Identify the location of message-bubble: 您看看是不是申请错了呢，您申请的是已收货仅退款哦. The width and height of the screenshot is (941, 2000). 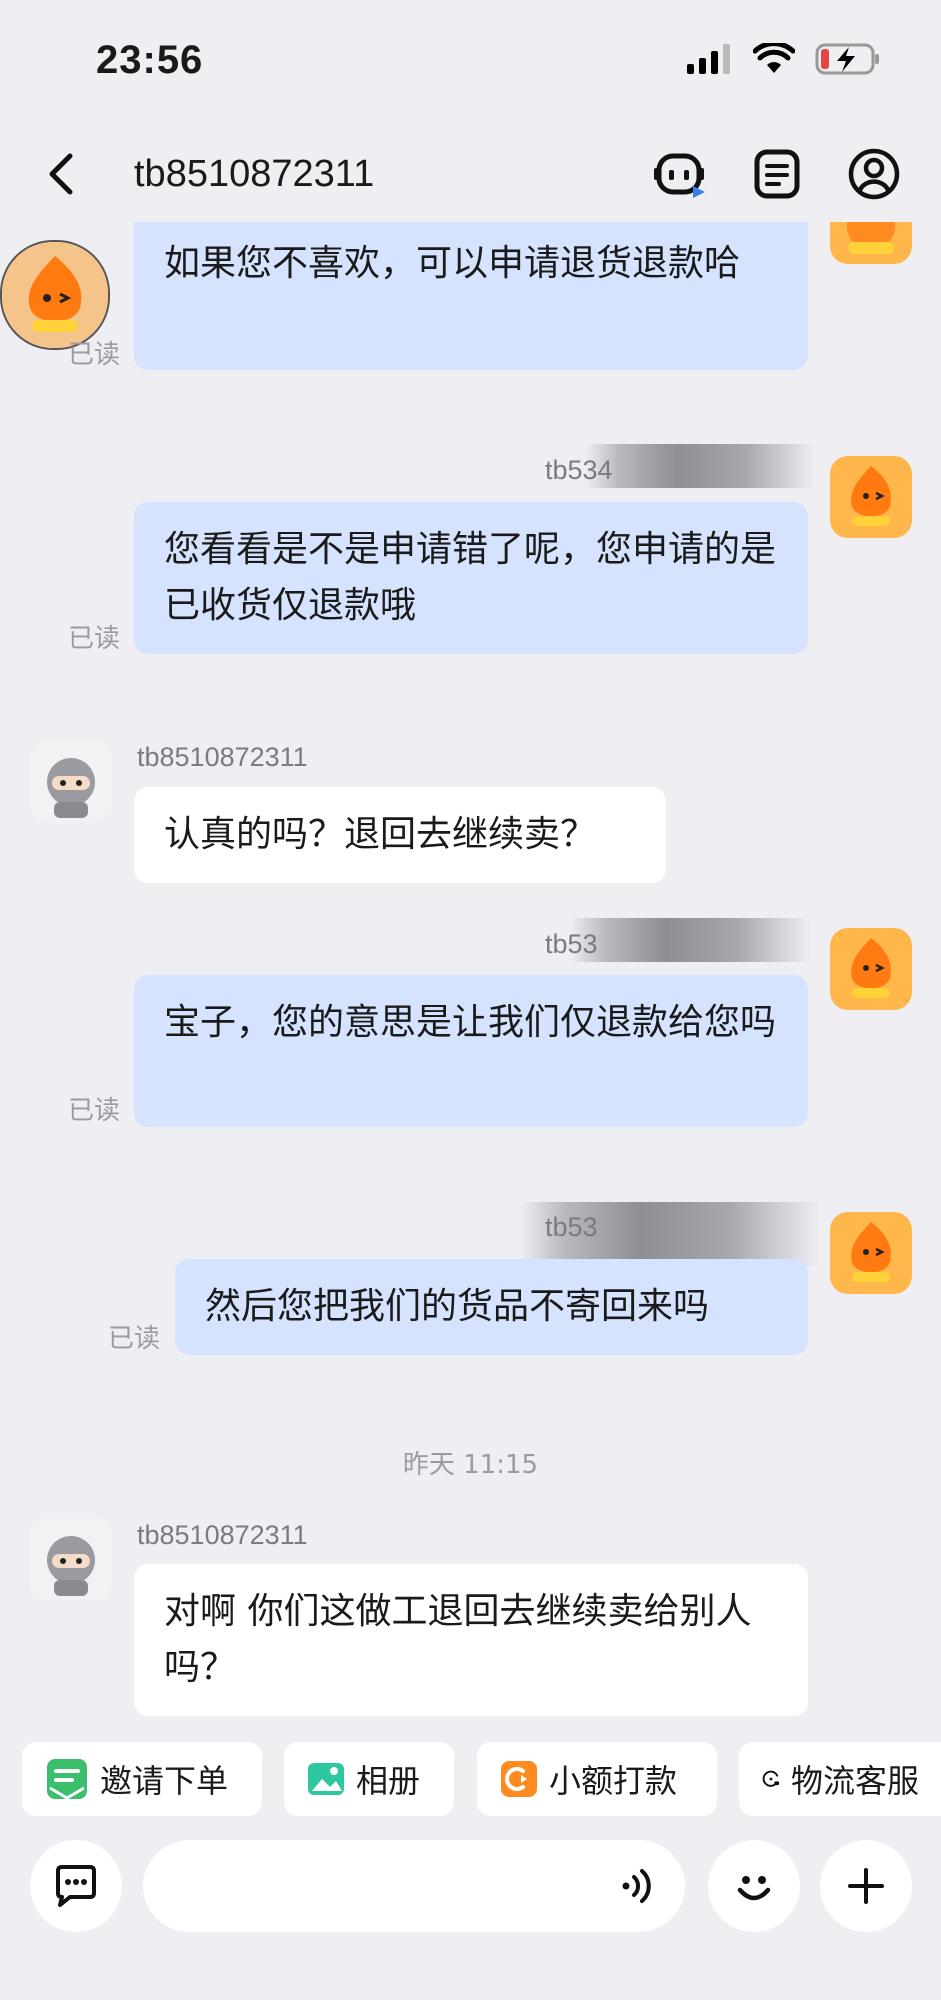
(471, 578).